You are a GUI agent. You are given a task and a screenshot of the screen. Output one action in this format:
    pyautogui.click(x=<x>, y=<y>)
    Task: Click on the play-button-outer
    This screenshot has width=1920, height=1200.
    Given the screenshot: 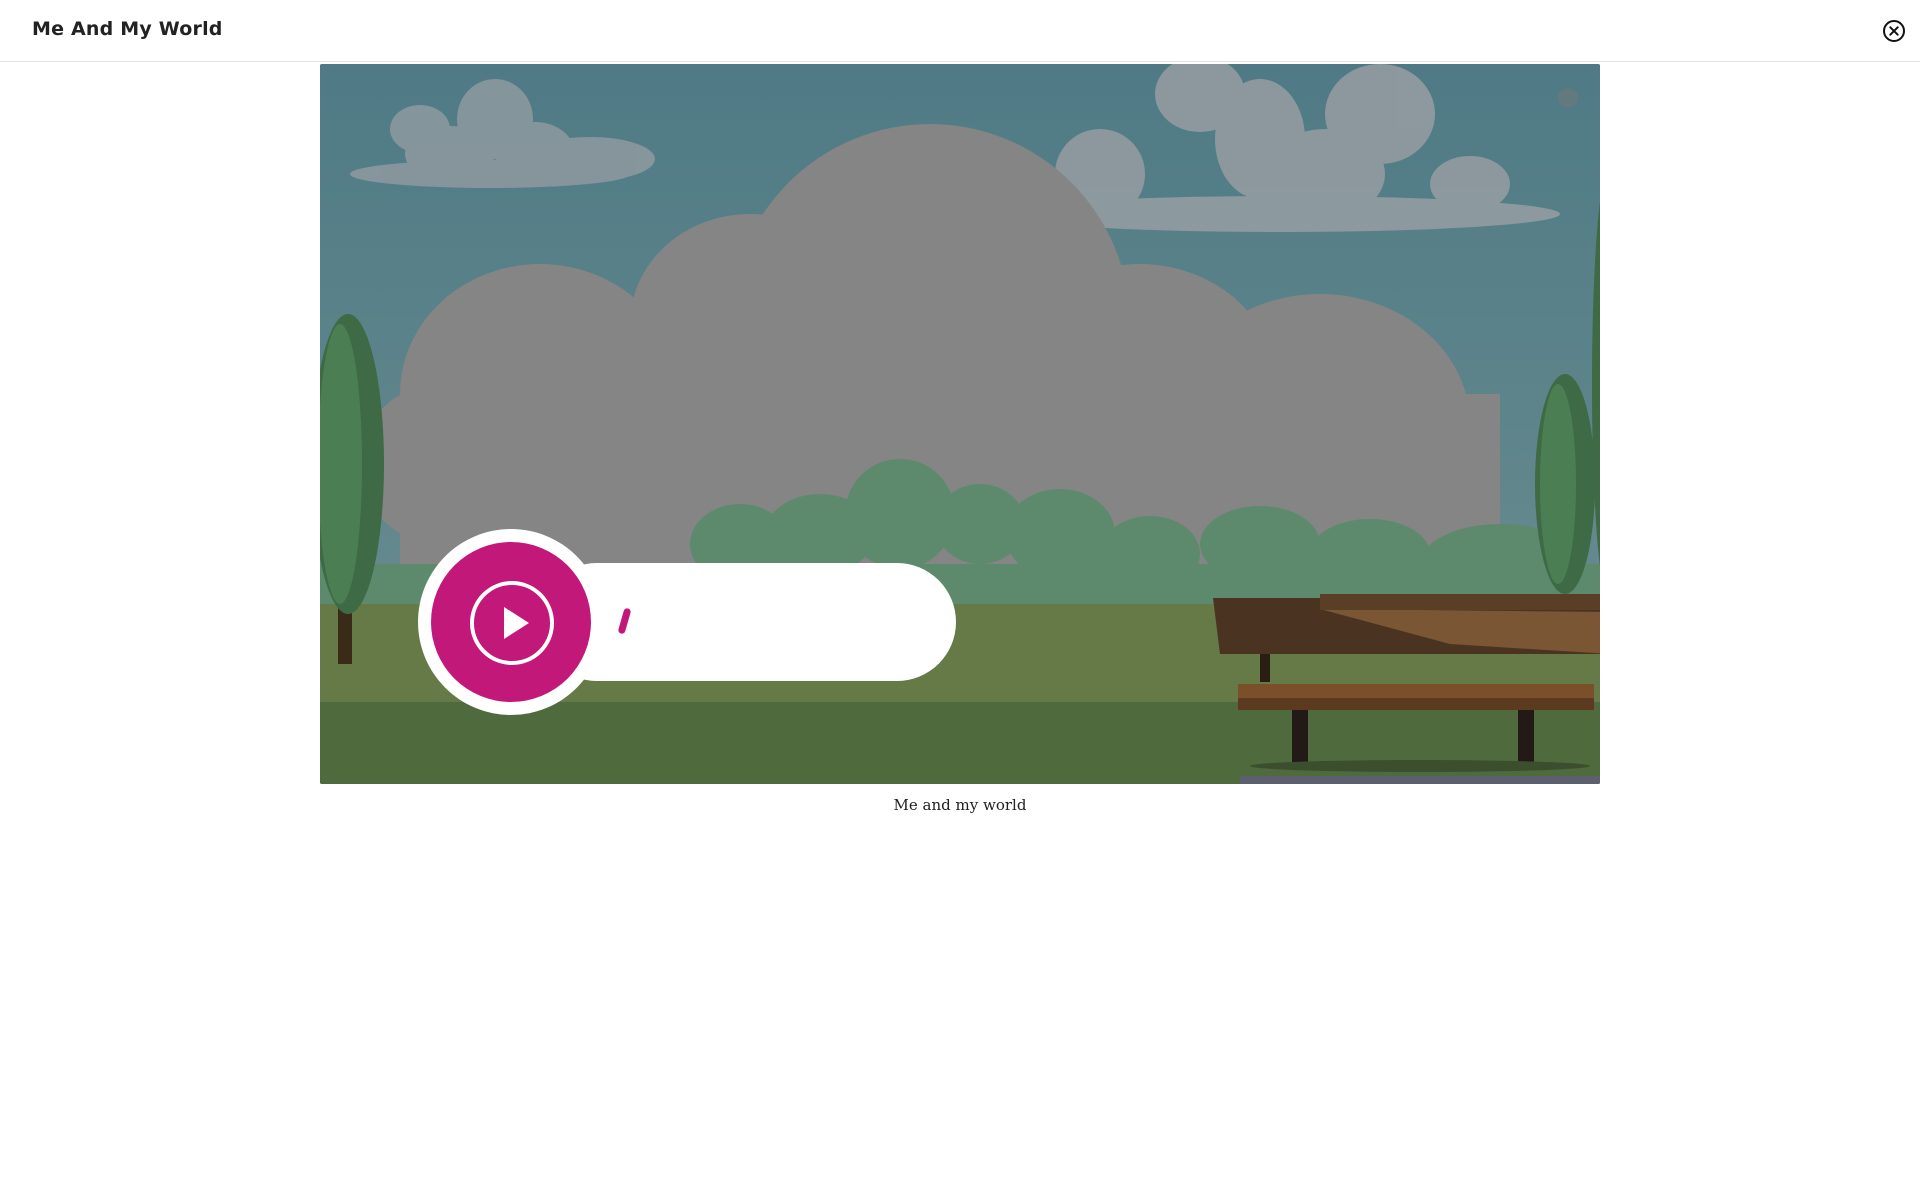 What is the action you would take?
    pyautogui.click(x=511, y=622)
    